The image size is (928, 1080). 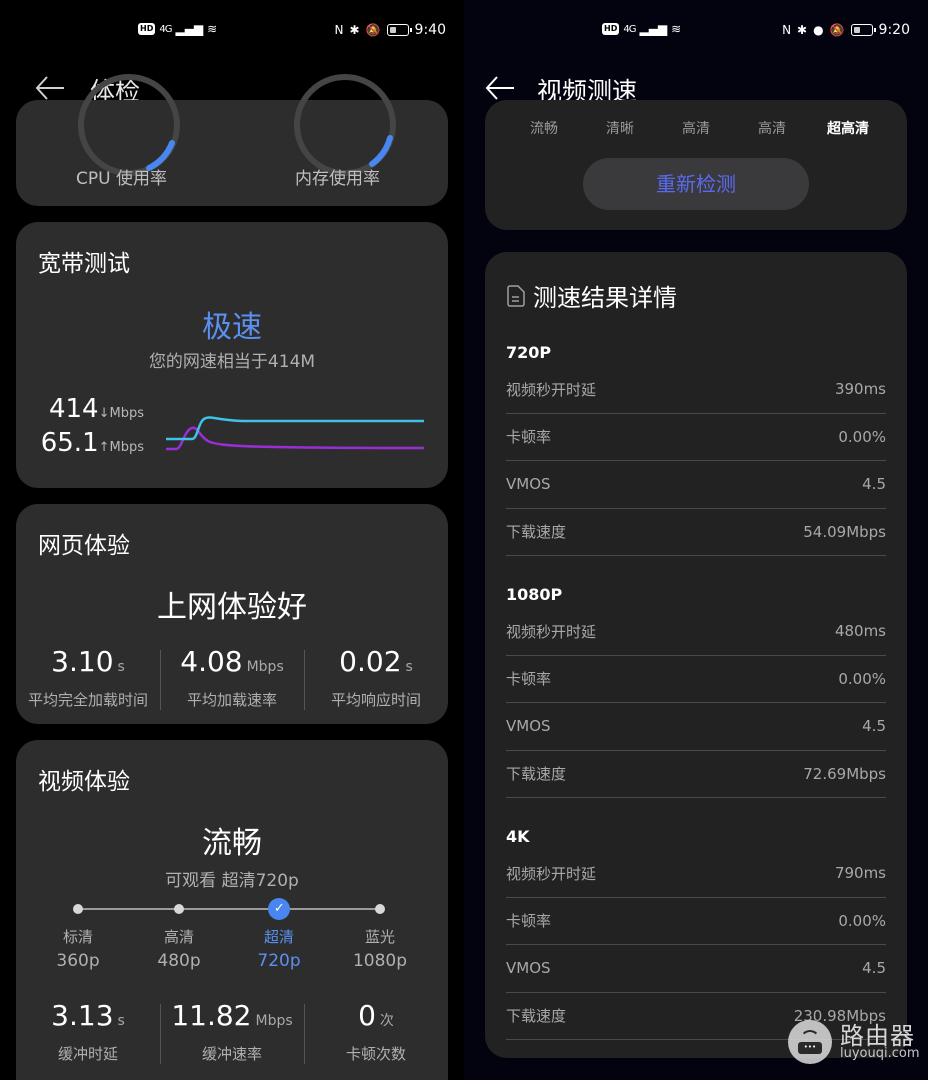 I want to click on quality-item-selected: 超清 720p, so click(x=279, y=948).